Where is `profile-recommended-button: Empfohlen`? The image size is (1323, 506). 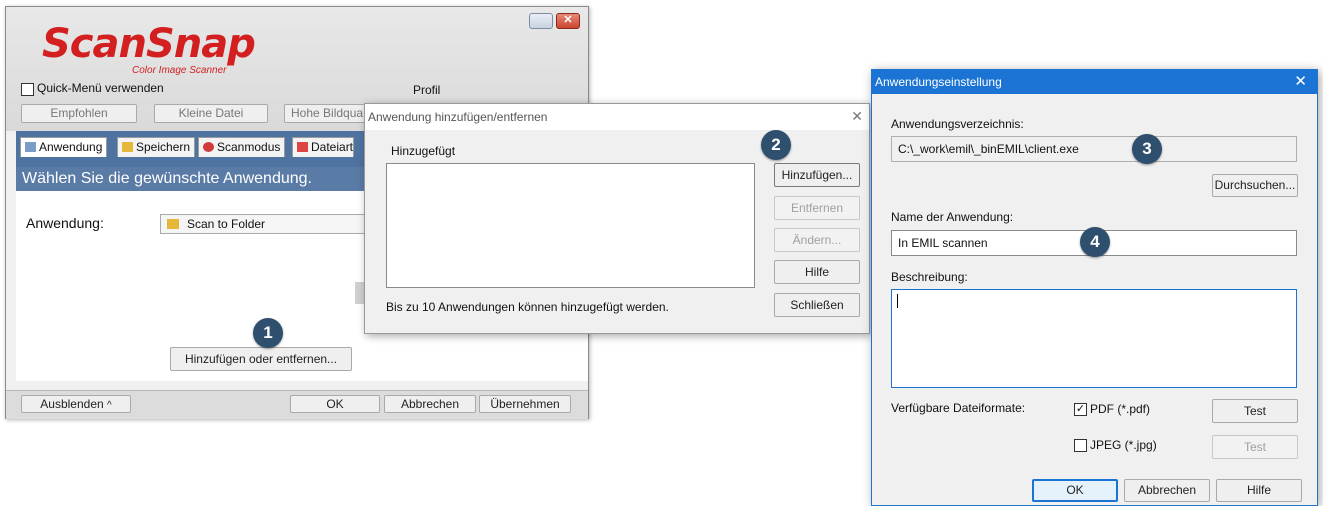 profile-recommended-button: Empfohlen is located at coordinates (79, 113).